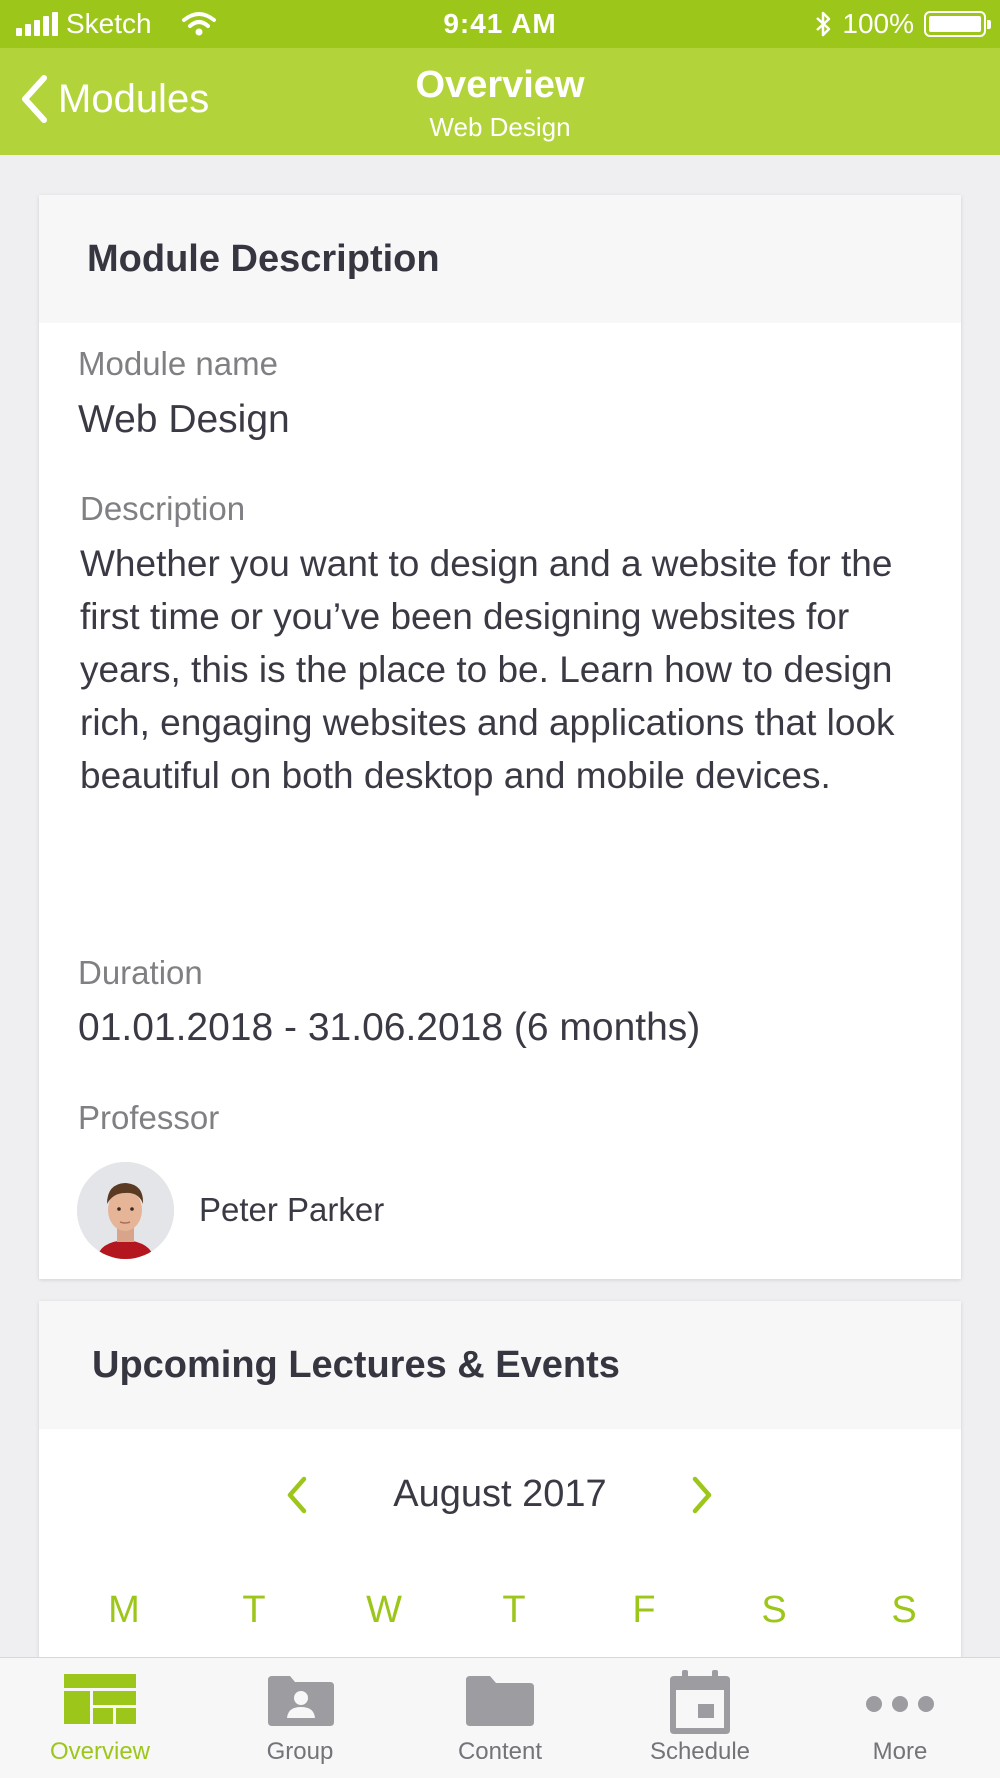 This screenshot has width=1000, height=1778. I want to click on next-month-button, so click(702, 1497).